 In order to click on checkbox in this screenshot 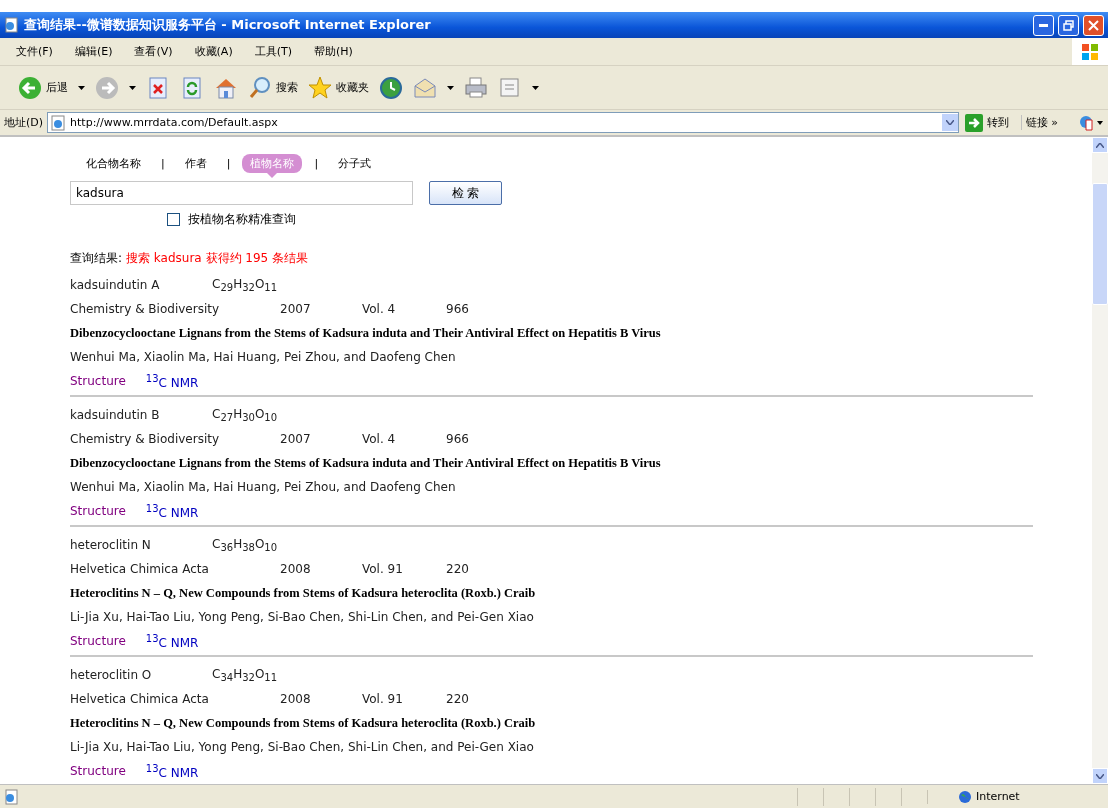, I will do `click(173, 219)`.